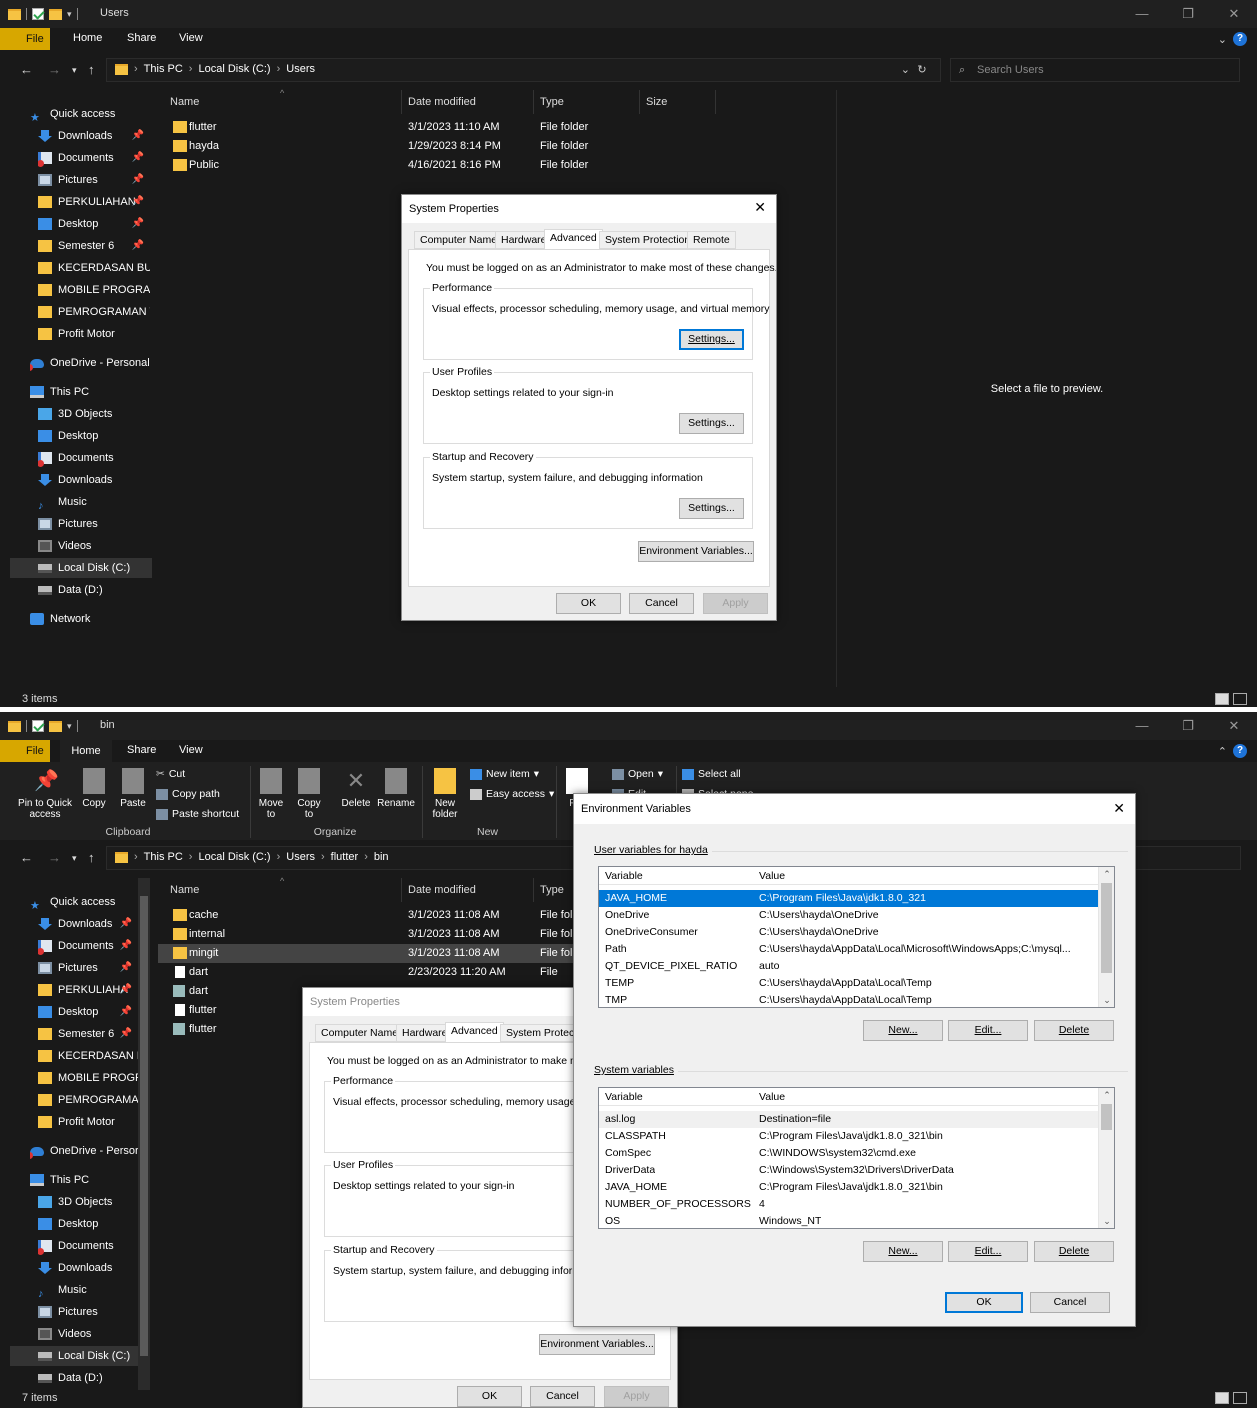 This screenshot has height=1408, width=1257. What do you see at coordinates (636, 1396) in the screenshot?
I see `apply-button: Apply` at bounding box center [636, 1396].